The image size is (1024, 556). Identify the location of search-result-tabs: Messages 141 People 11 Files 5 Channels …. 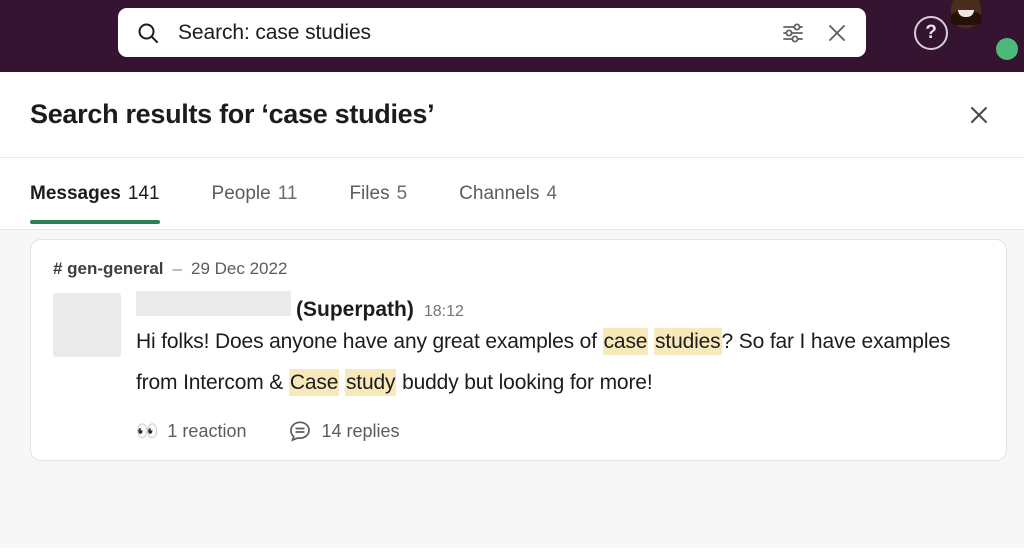
(512, 194).